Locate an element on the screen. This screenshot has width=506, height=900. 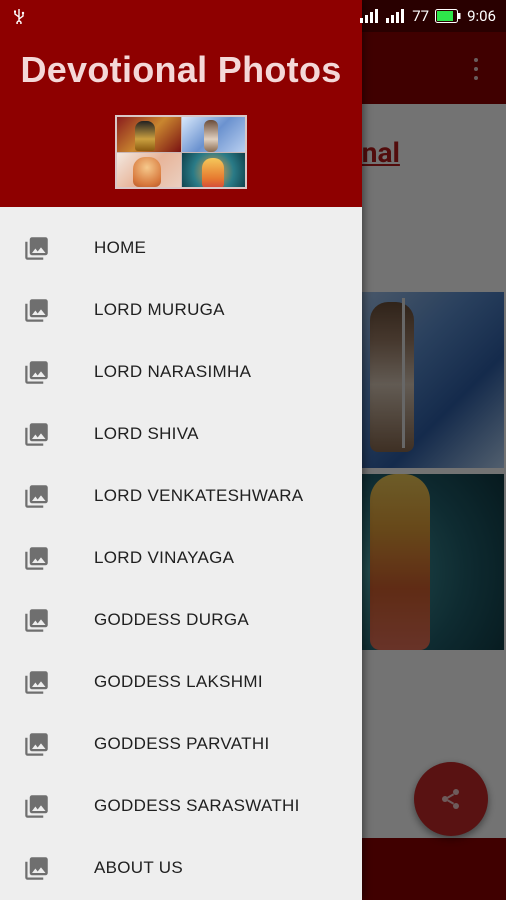
drawer-menu-item-label: GODDESS PARVATHI is located at coordinates (182, 743).